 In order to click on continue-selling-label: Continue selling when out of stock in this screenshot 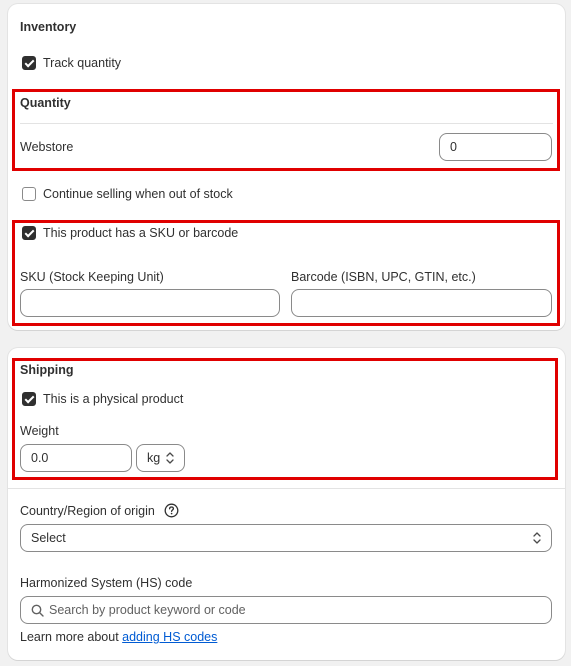, I will do `click(138, 194)`.